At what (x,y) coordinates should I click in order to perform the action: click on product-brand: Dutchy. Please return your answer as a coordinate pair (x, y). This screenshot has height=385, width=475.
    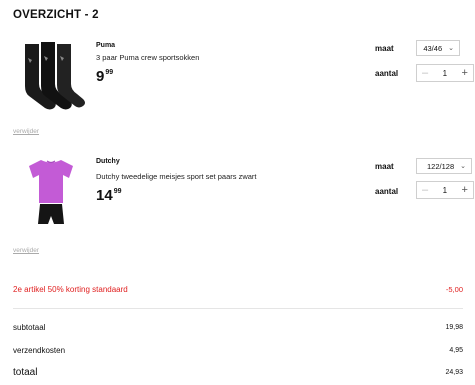
    Looking at the image, I should click on (108, 161).